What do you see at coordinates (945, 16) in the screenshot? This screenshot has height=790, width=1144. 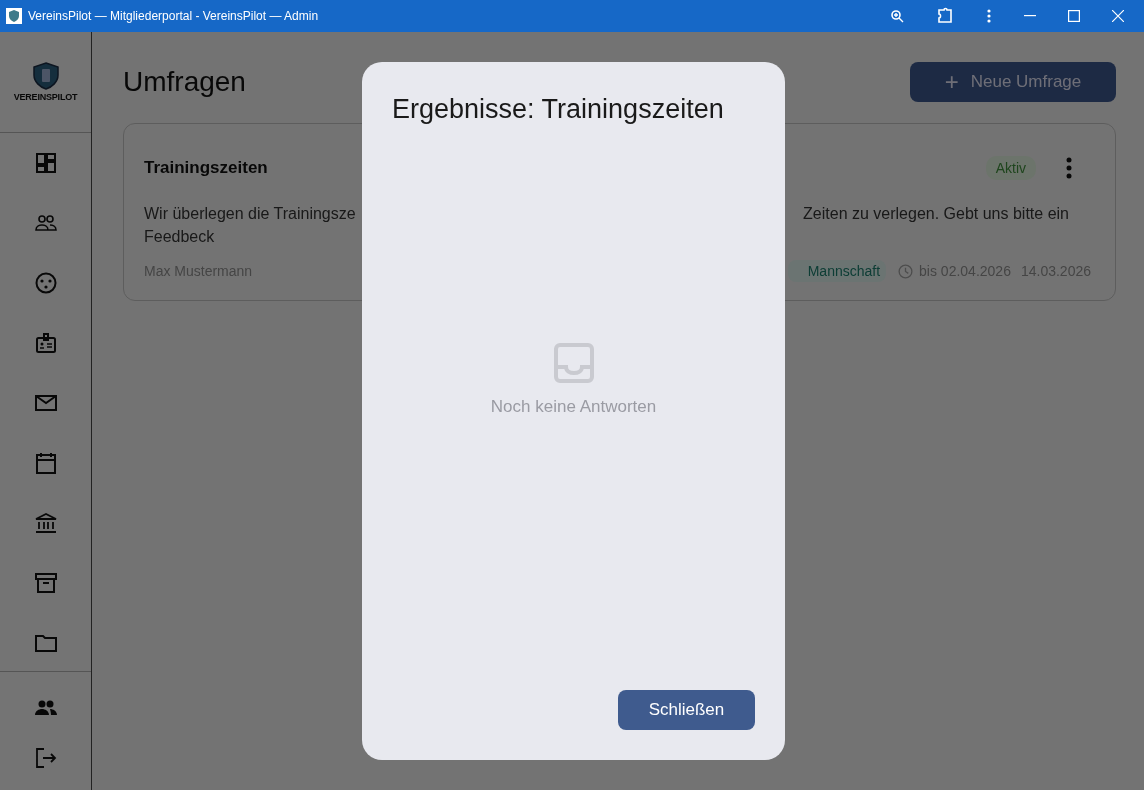 I see `puzzle-icon` at bounding box center [945, 16].